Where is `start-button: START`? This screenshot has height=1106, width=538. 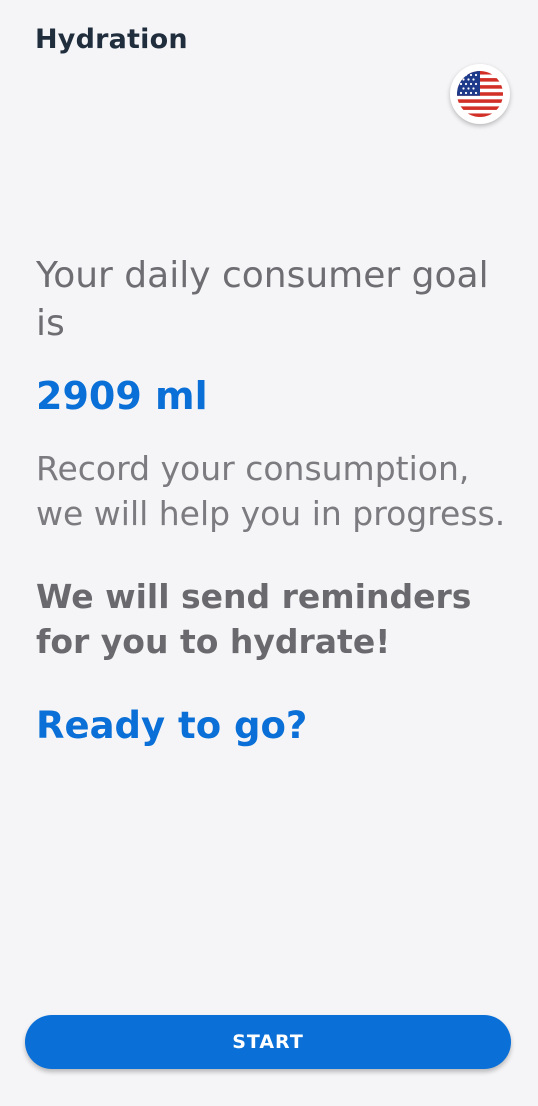
start-button: START is located at coordinates (268, 1042).